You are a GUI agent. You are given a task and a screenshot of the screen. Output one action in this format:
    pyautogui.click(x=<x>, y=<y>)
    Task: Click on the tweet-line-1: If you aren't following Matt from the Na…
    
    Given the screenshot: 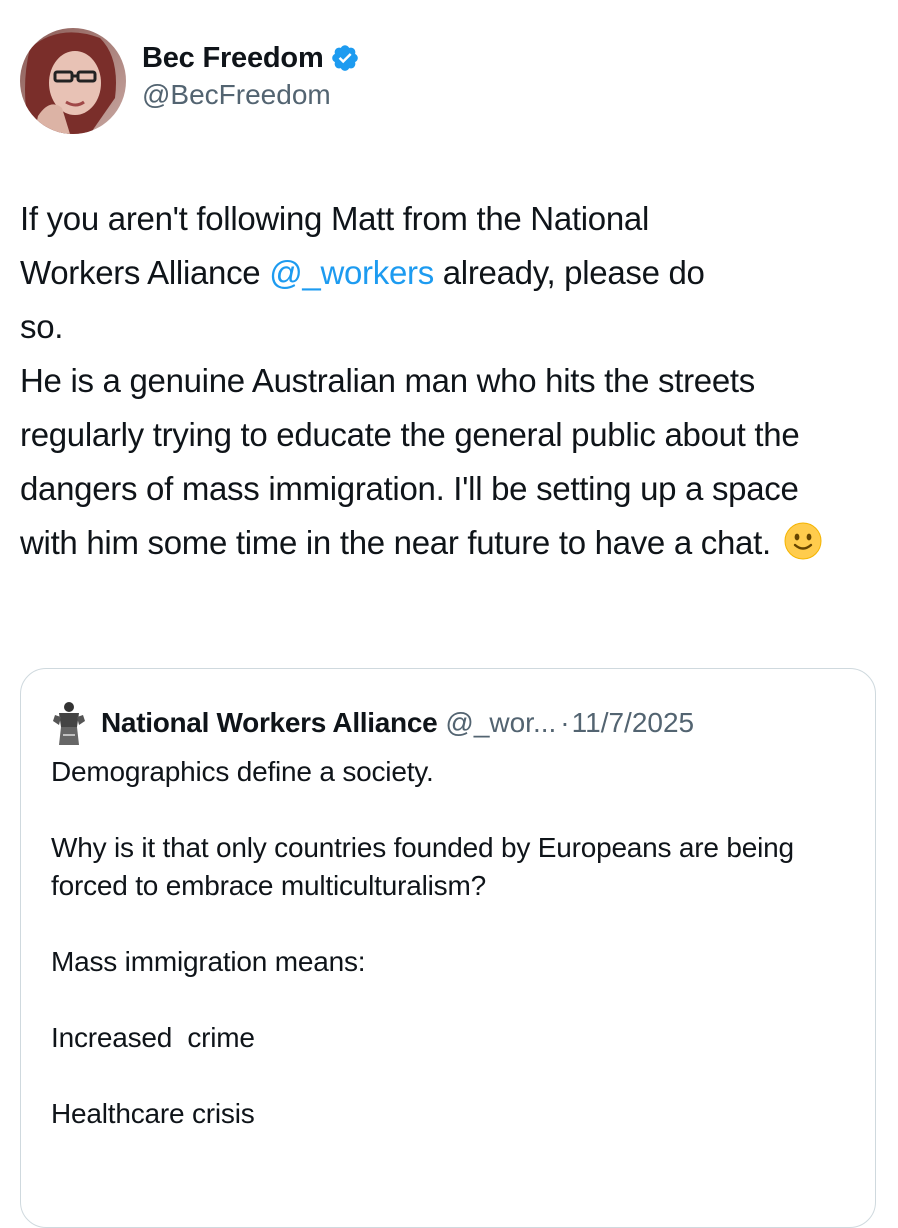 What is the action you would take?
    pyautogui.click(x=334, y=218)
    